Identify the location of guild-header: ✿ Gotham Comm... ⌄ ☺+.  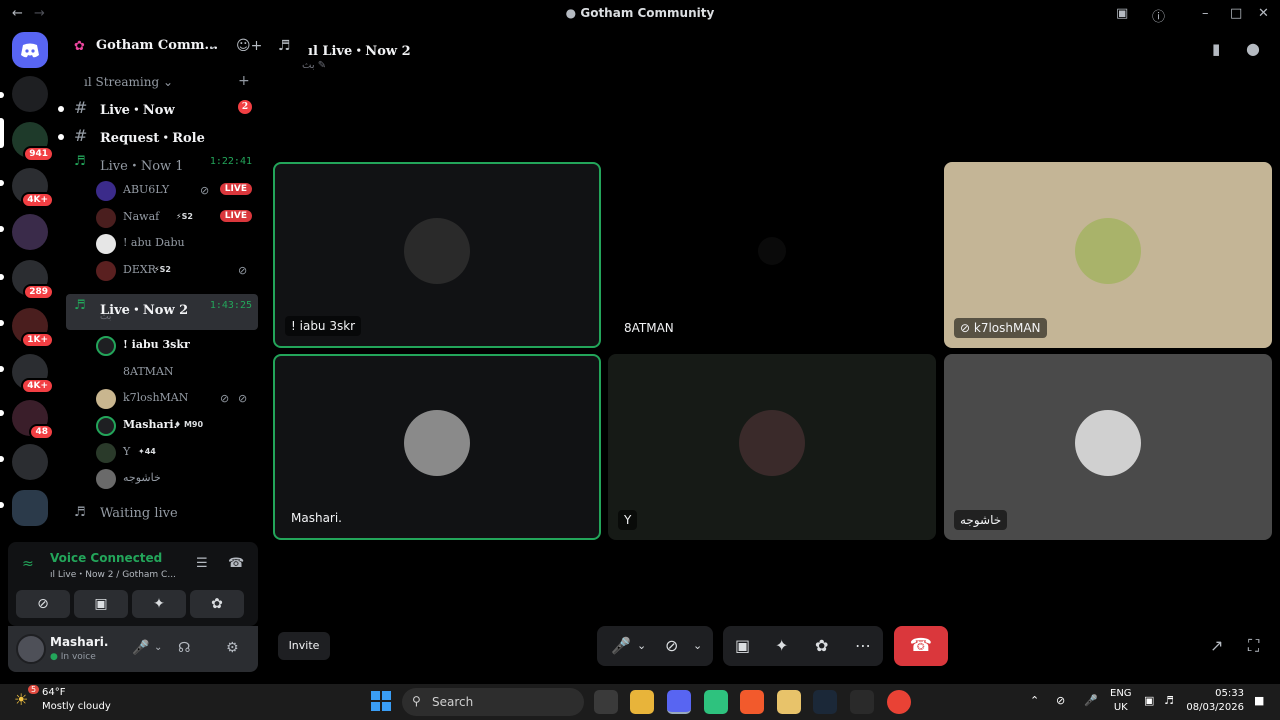
(162, 47).